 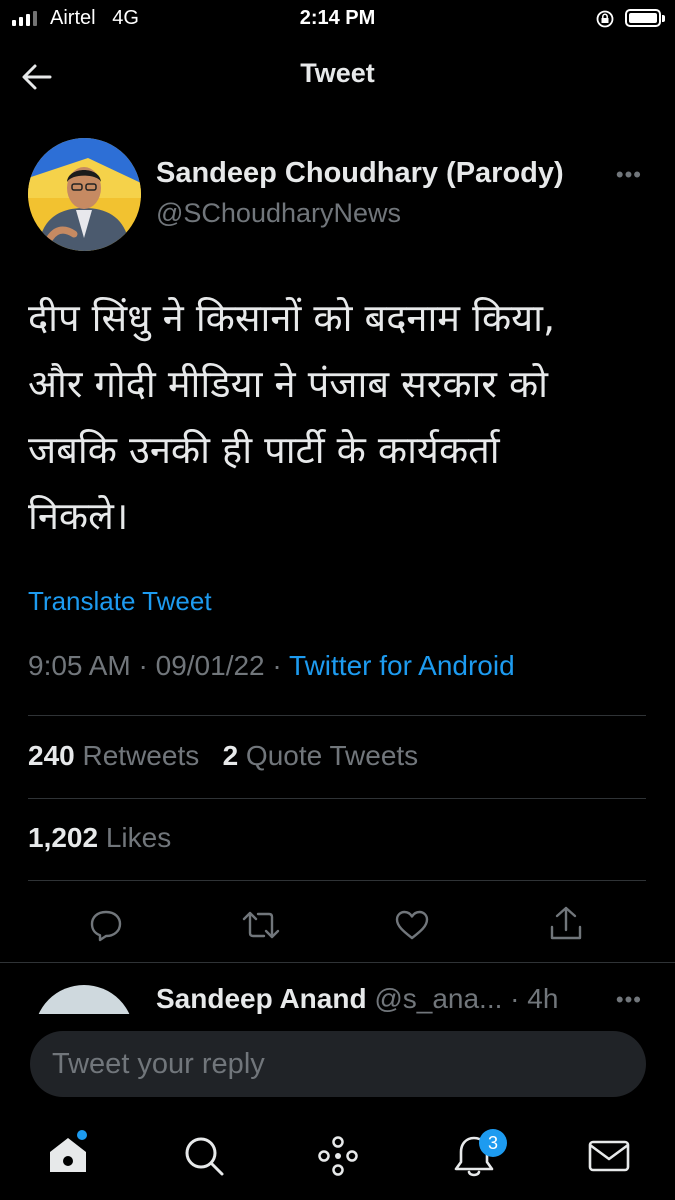 I want to click on author-handle: @SChoudharyNews, so click(x=278, y=213).